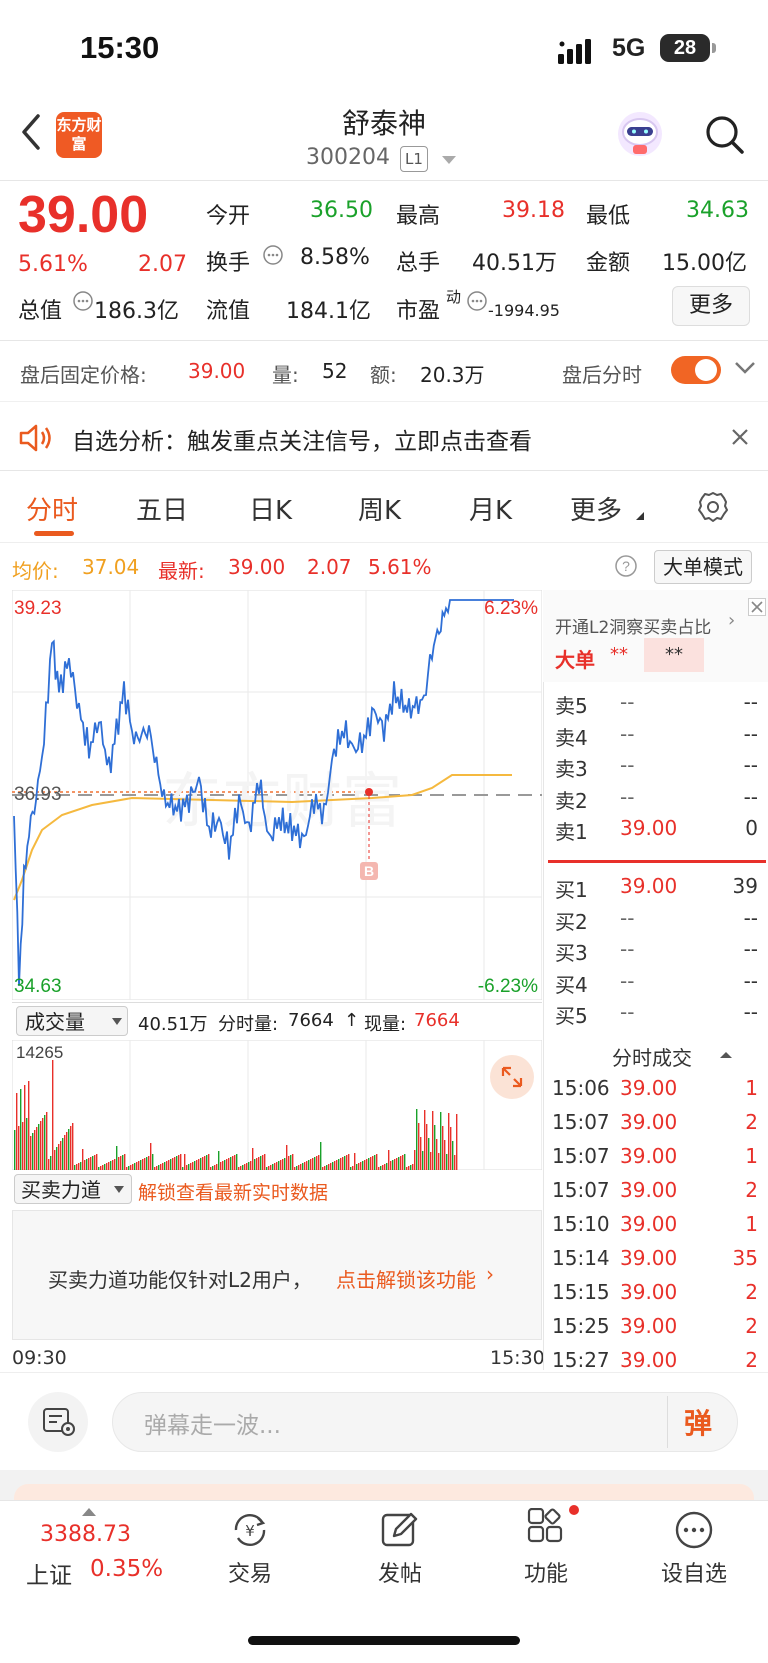 The height and width of the screenshot is (1663, 768). Describe the element at coordinates (250, 1572) in the screenshot. I see `nav-trade: 交易` at that location.